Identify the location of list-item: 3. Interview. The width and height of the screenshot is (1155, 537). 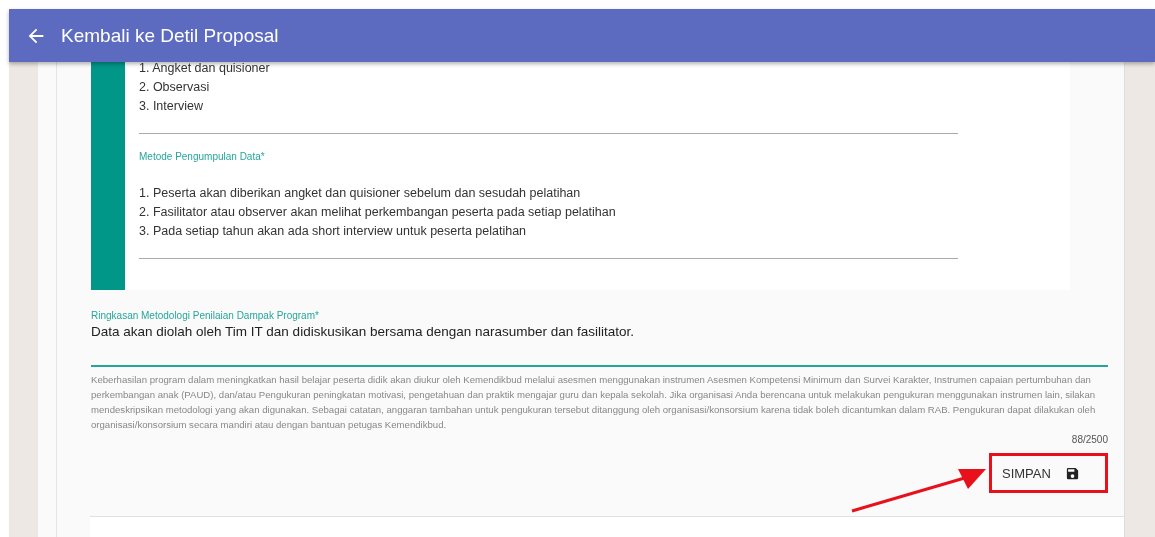
(171, 106).